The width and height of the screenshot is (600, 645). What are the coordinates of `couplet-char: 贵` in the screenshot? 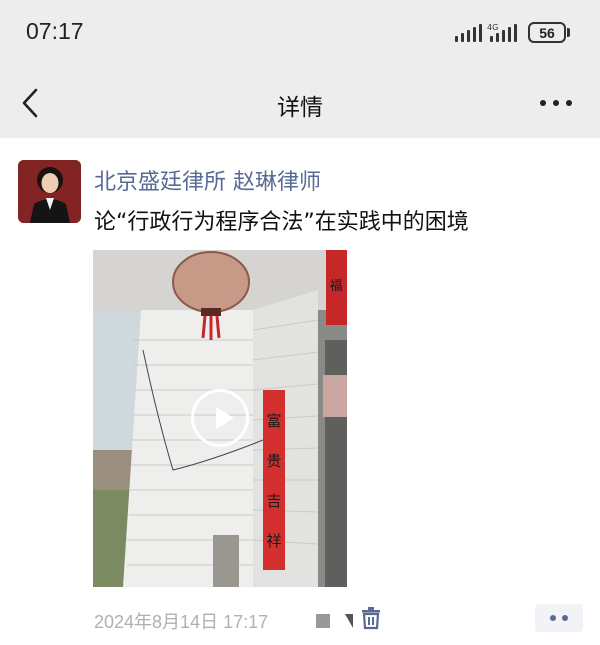 It's located at (273, 461).